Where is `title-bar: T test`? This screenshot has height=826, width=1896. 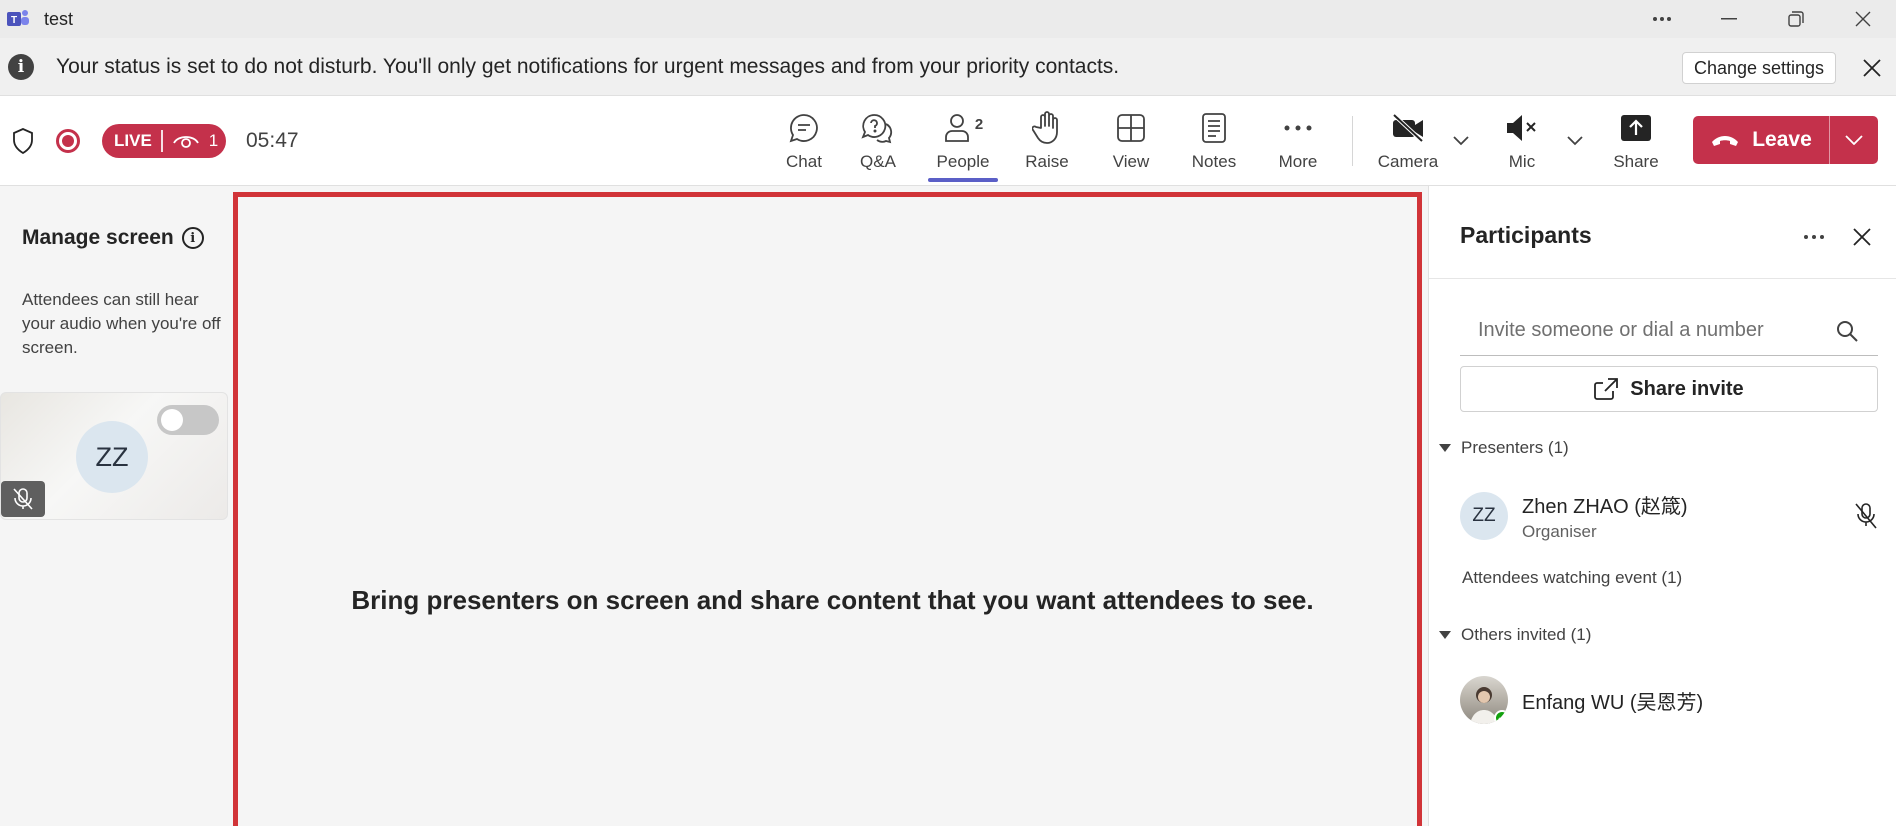 title-bar: T test is located at coordinates (948, 19).